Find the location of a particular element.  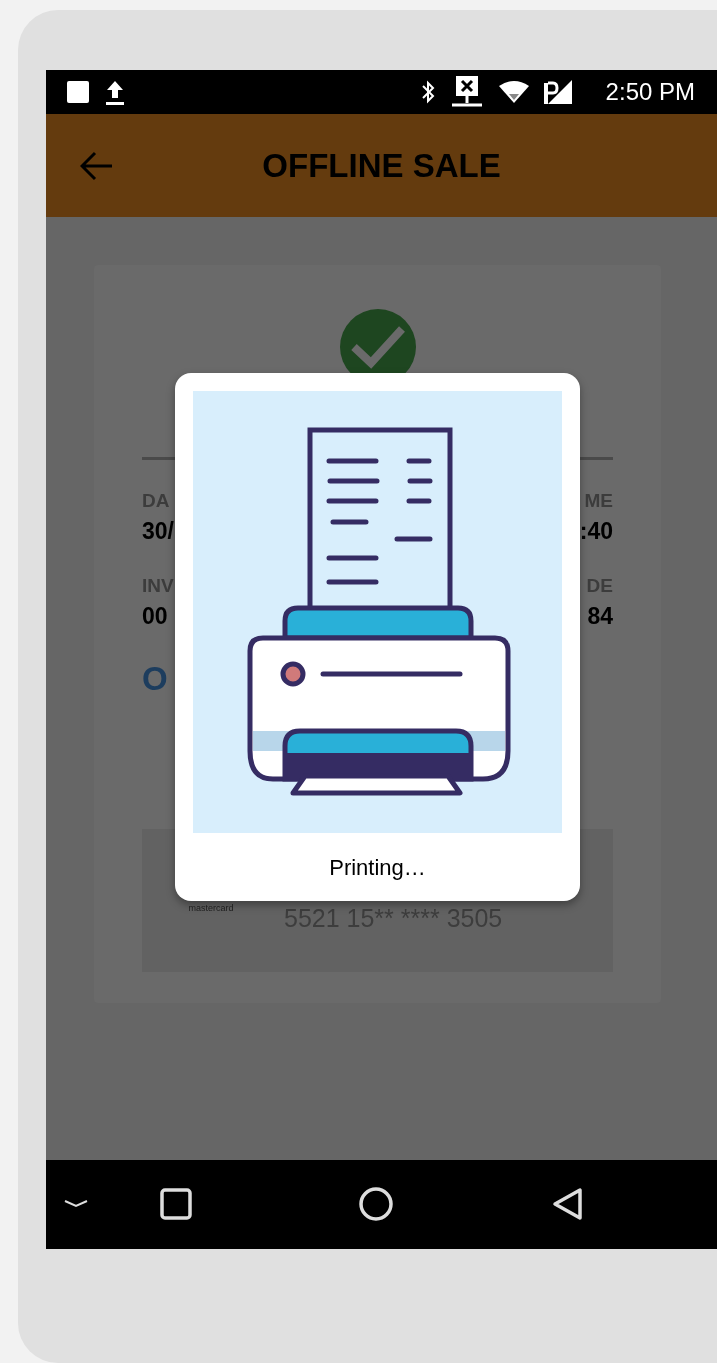

back-arrow-icon is located at coordinates (97, 165).